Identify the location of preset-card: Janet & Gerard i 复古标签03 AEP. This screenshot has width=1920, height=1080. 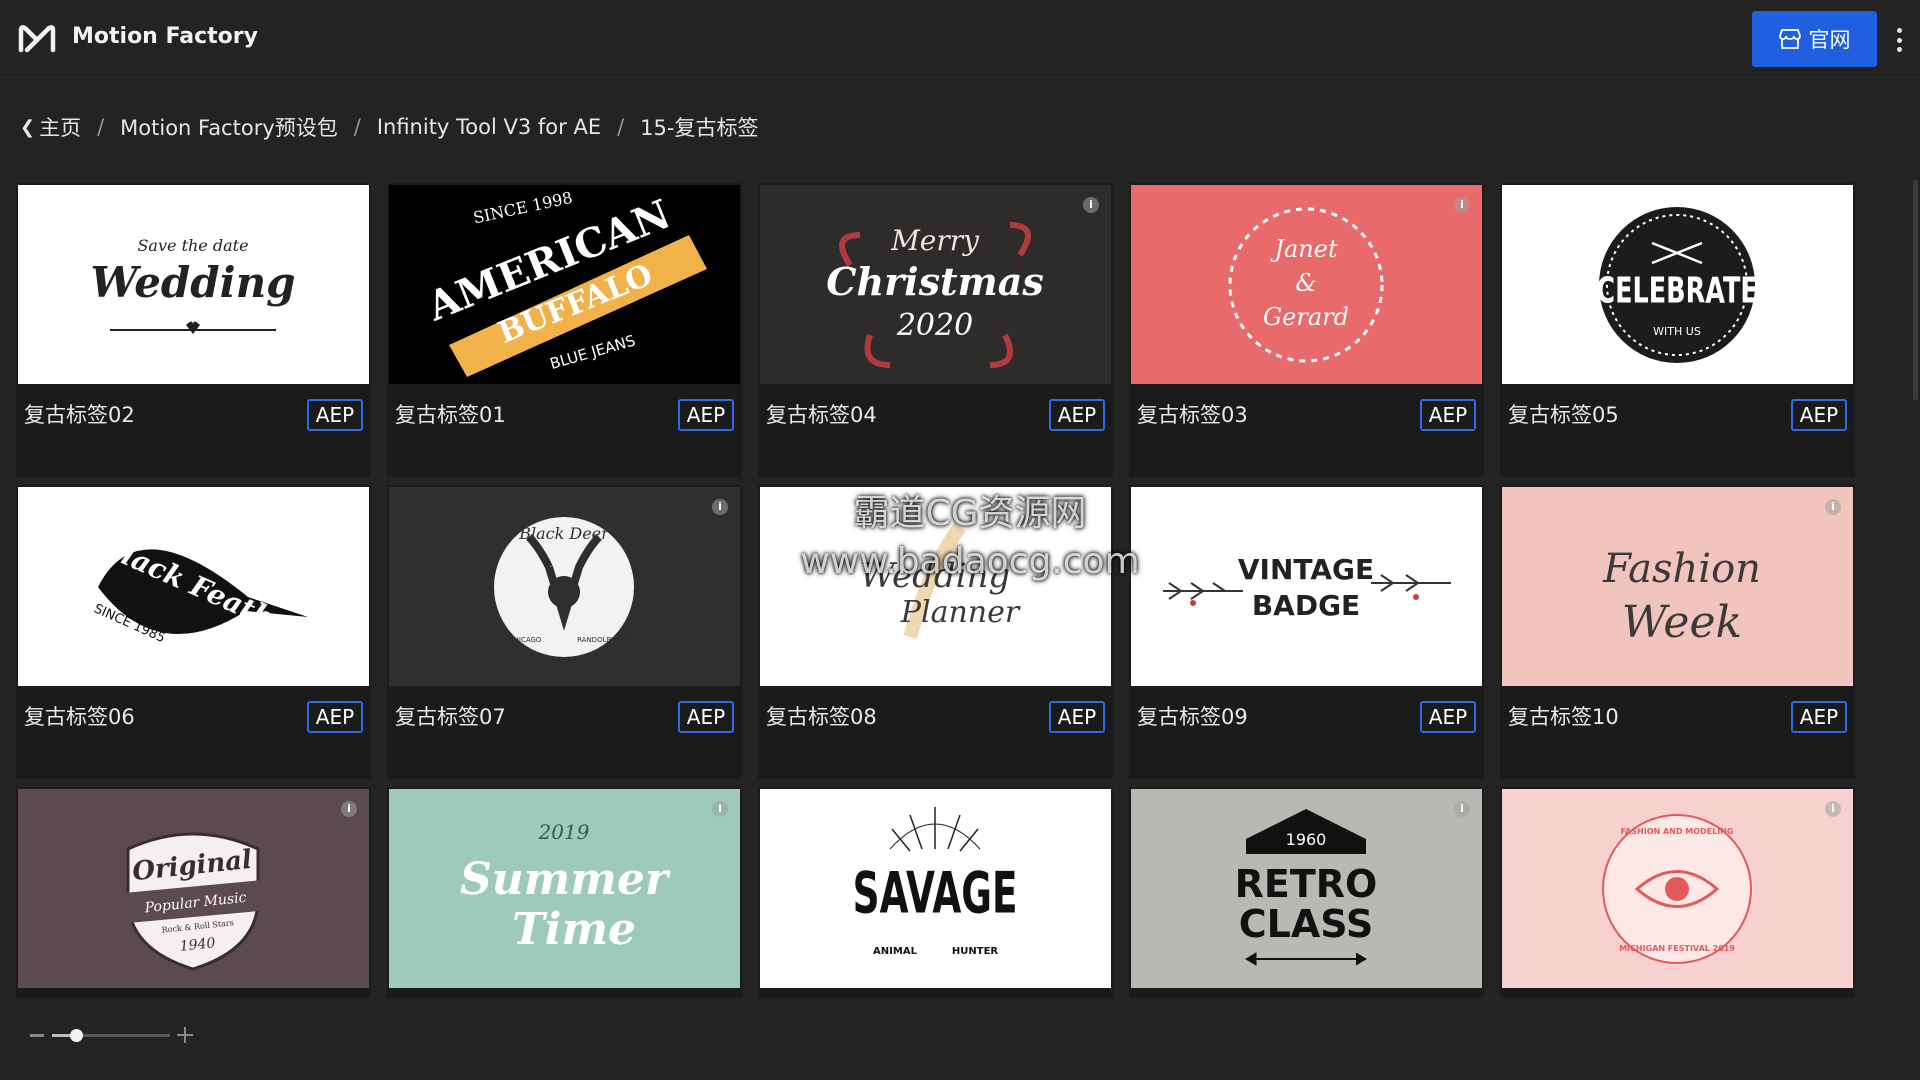
(1306, 330).